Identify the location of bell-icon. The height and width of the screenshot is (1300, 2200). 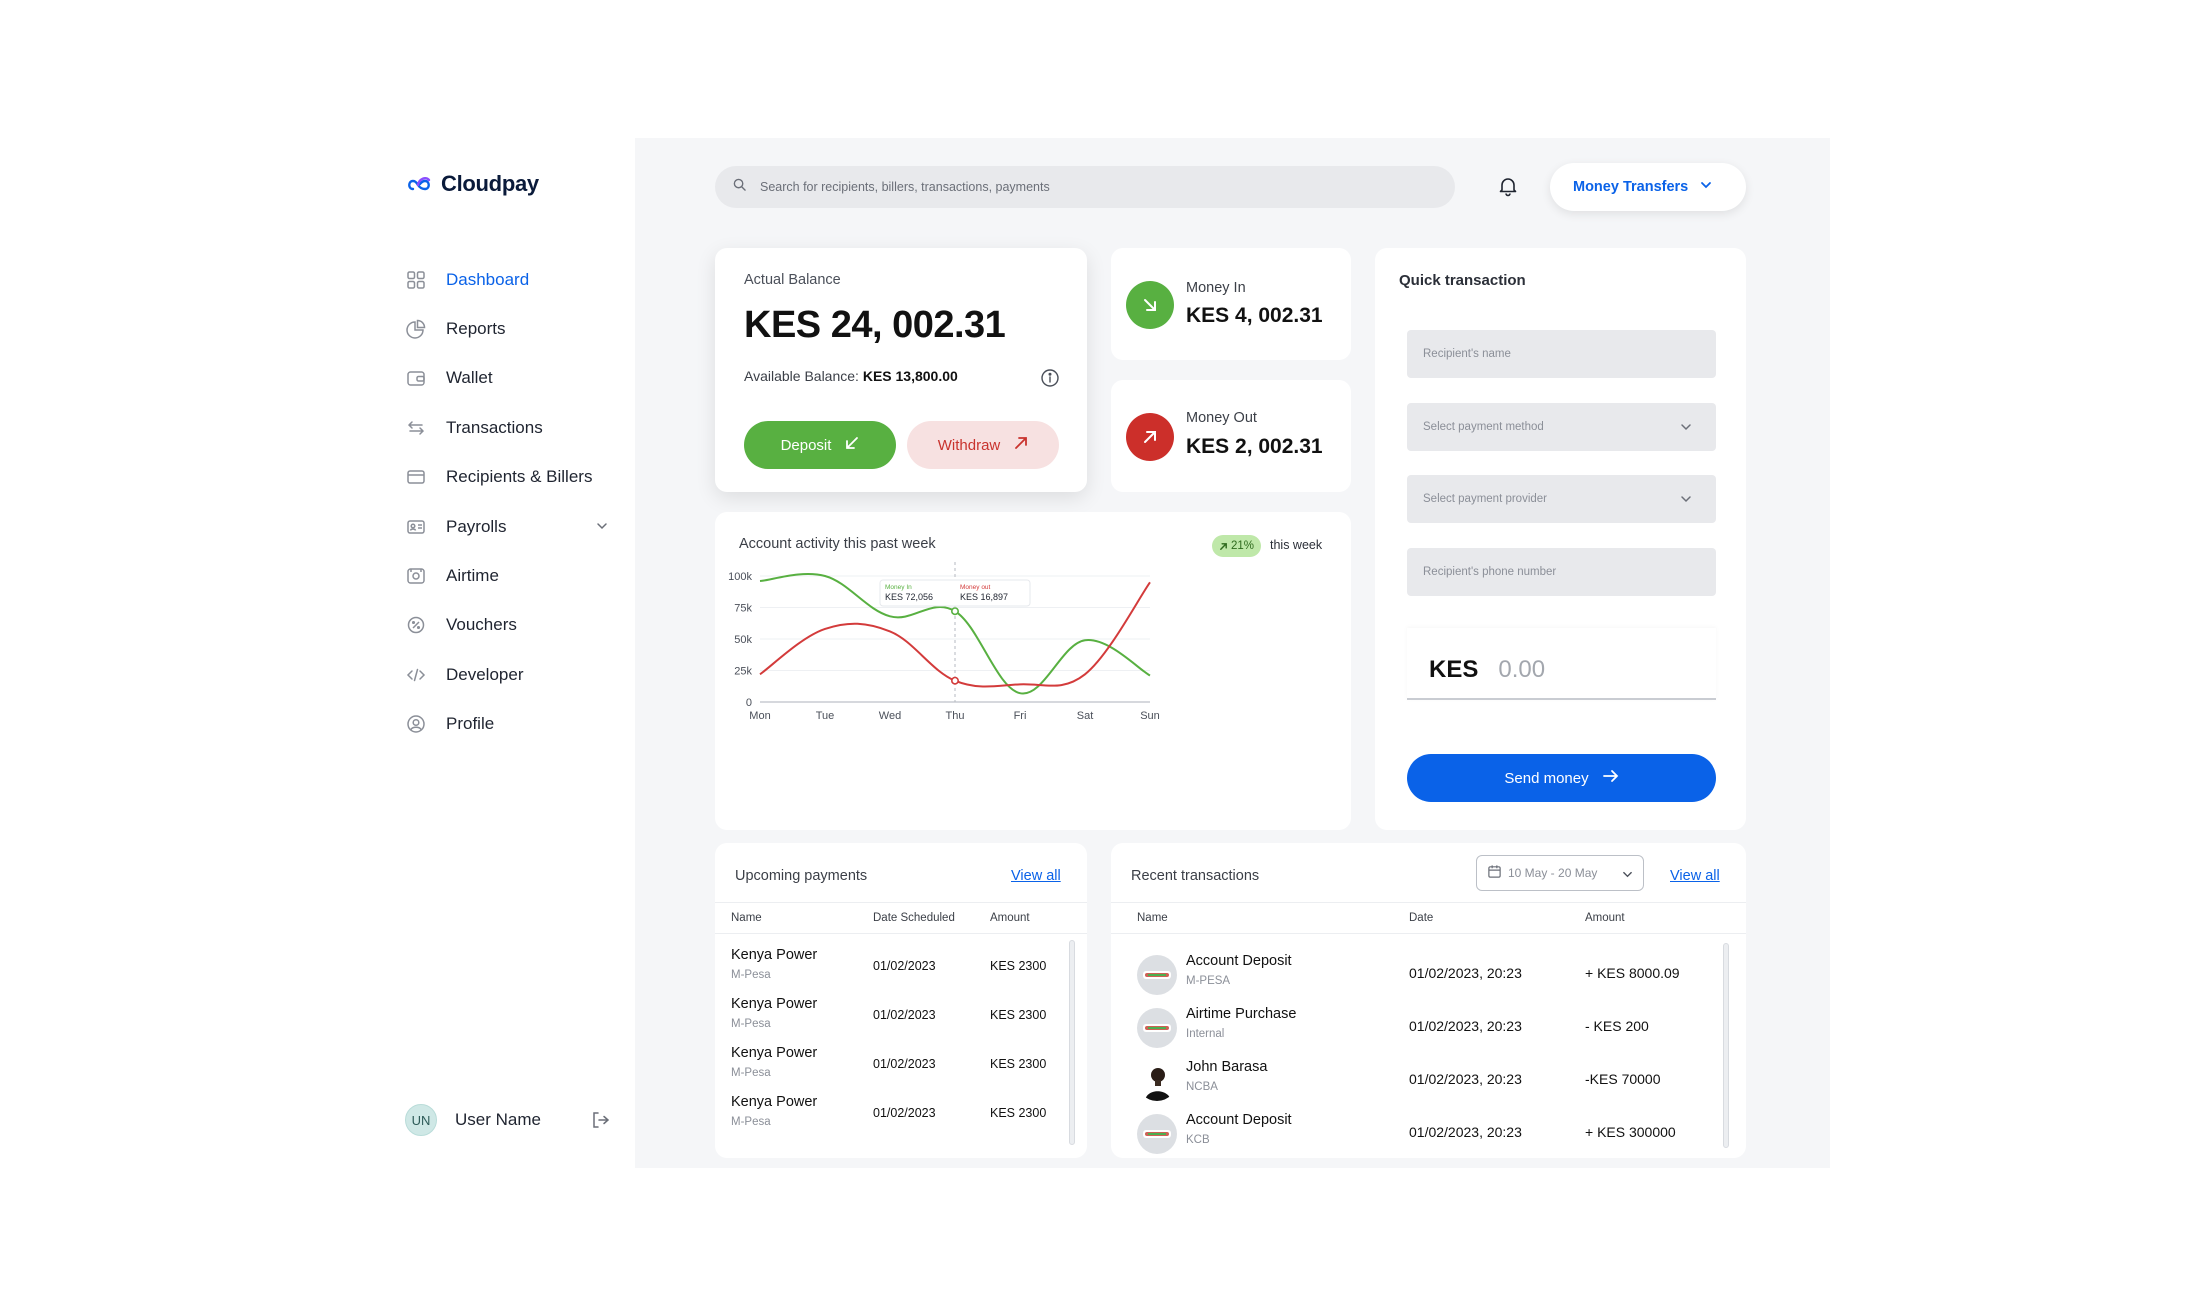
(1508, 188).